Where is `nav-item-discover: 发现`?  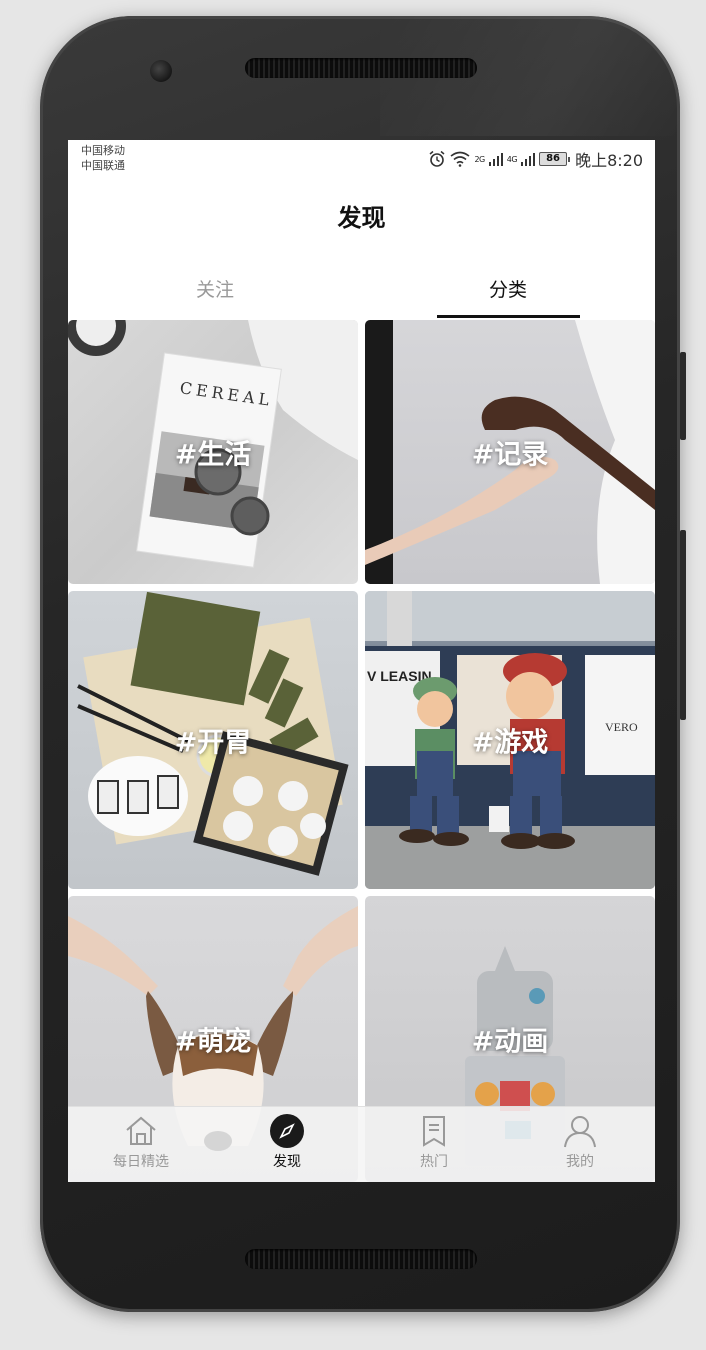
nav-item-discover: 发现 is located at coordinates (287, 1142).